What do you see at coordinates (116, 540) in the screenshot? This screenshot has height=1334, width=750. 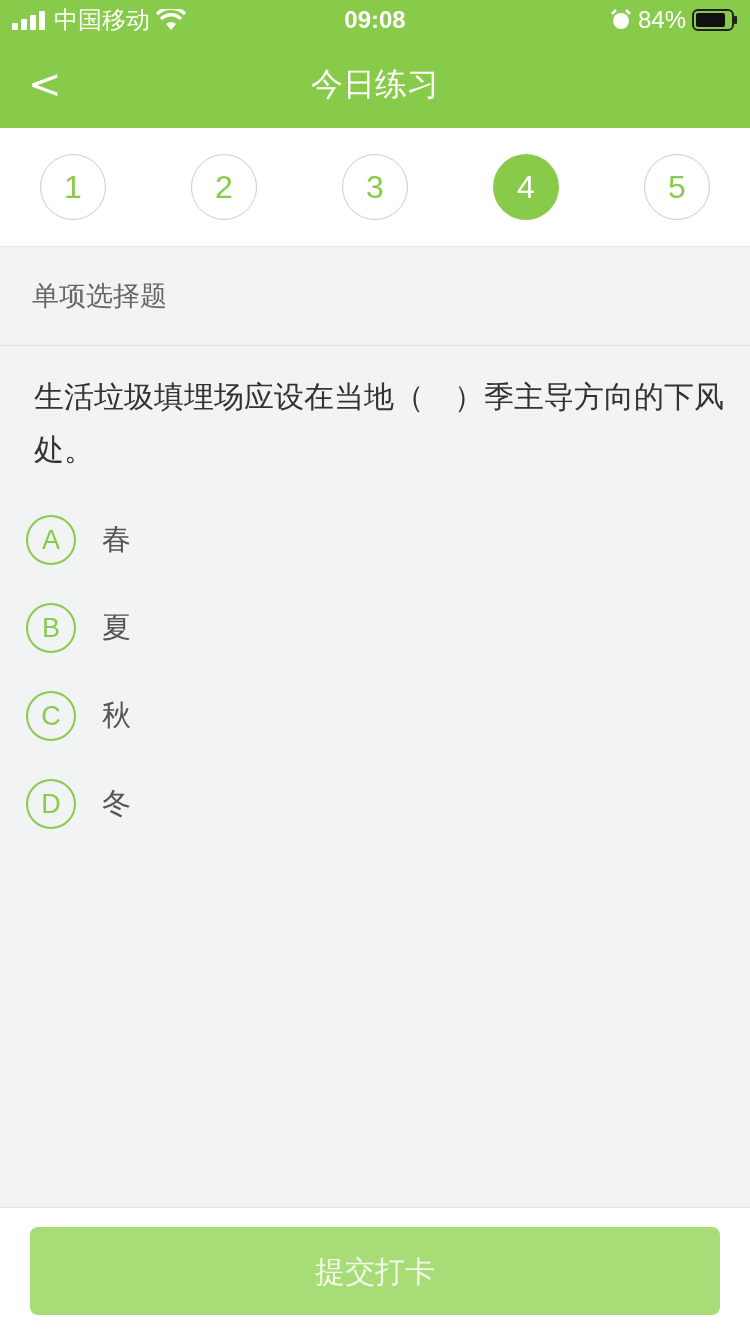 I see `option-text: 春` at bounding box center [116, 540].